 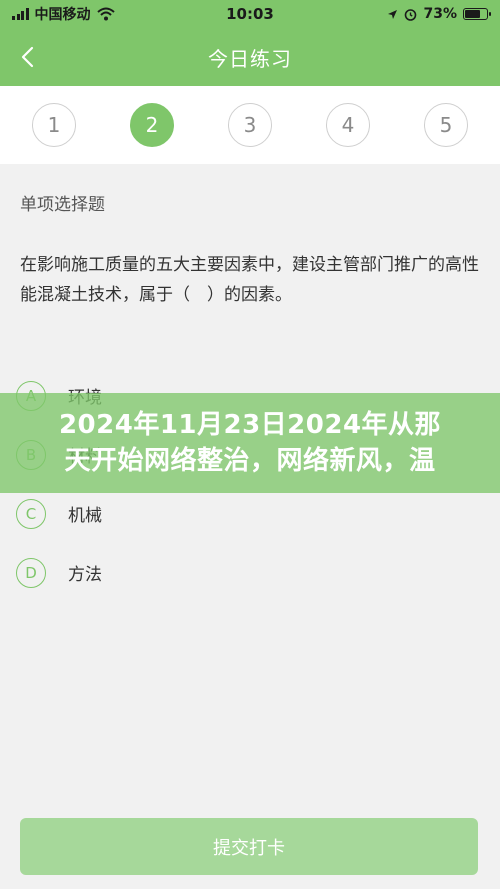 What do you see at coordinates (31, 572) in the screenshot?
I see `option-letter: D` at bounding box center [31, 572].